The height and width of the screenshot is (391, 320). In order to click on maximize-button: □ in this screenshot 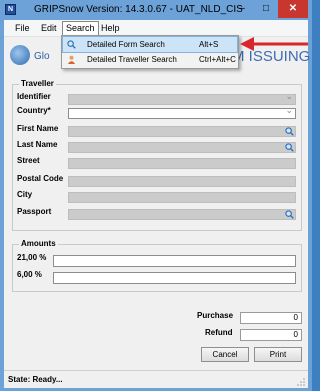, I will do `click(266, 9)`.